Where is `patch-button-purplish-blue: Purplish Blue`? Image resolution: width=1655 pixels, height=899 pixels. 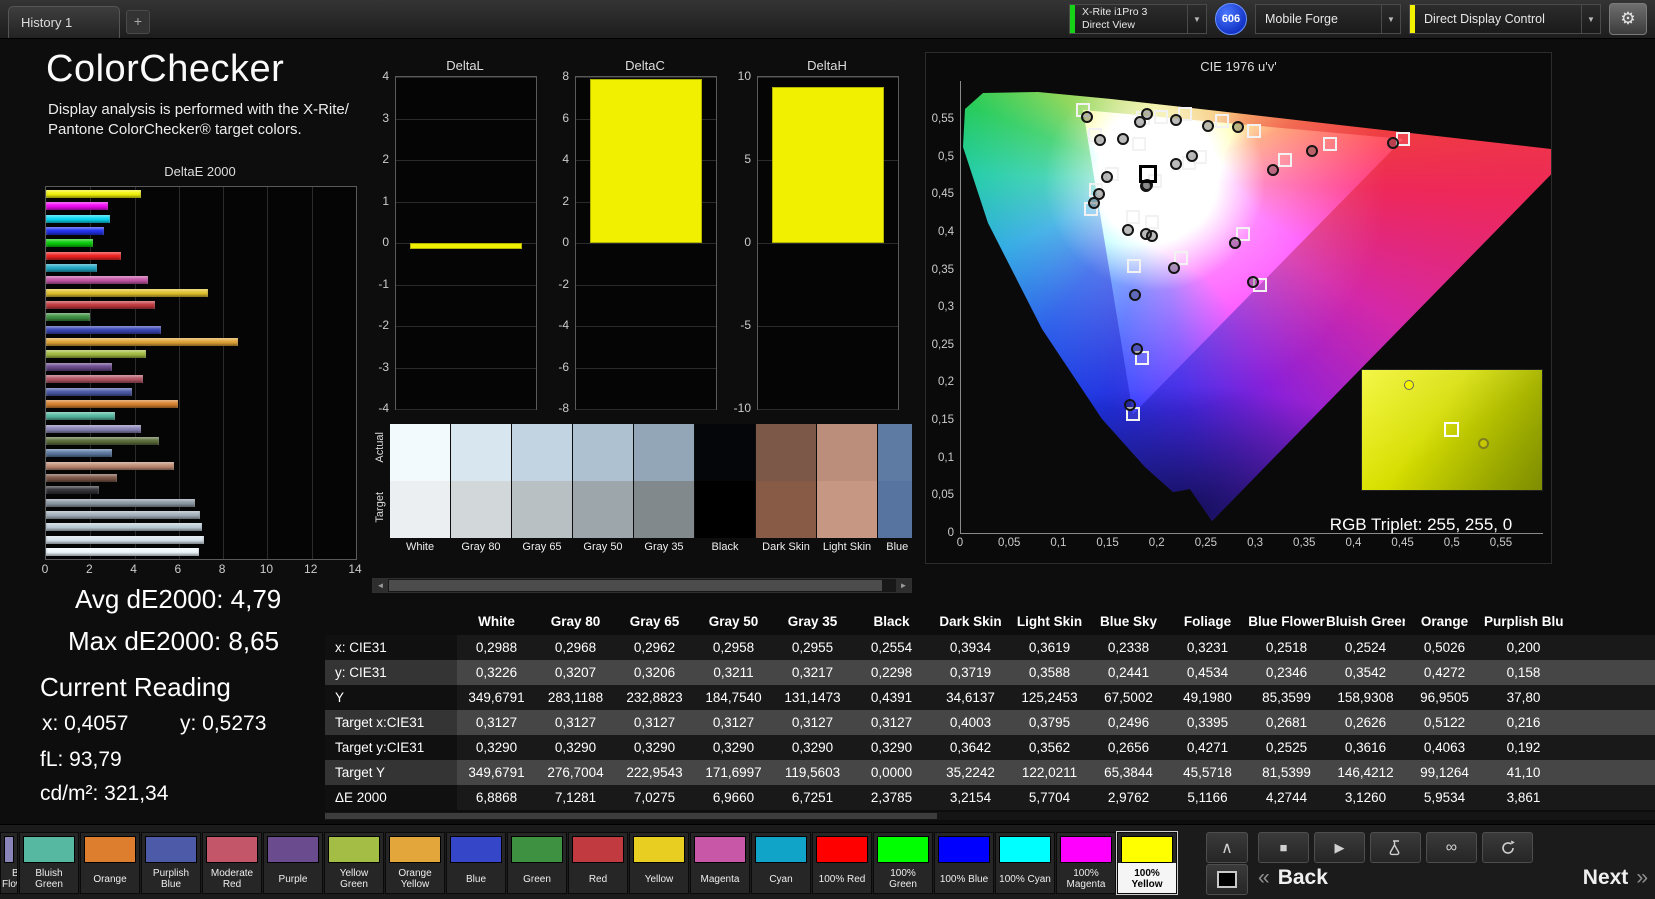
patch-button-purplish-blue: Purplish Blue is located at coordinates (171, 863).